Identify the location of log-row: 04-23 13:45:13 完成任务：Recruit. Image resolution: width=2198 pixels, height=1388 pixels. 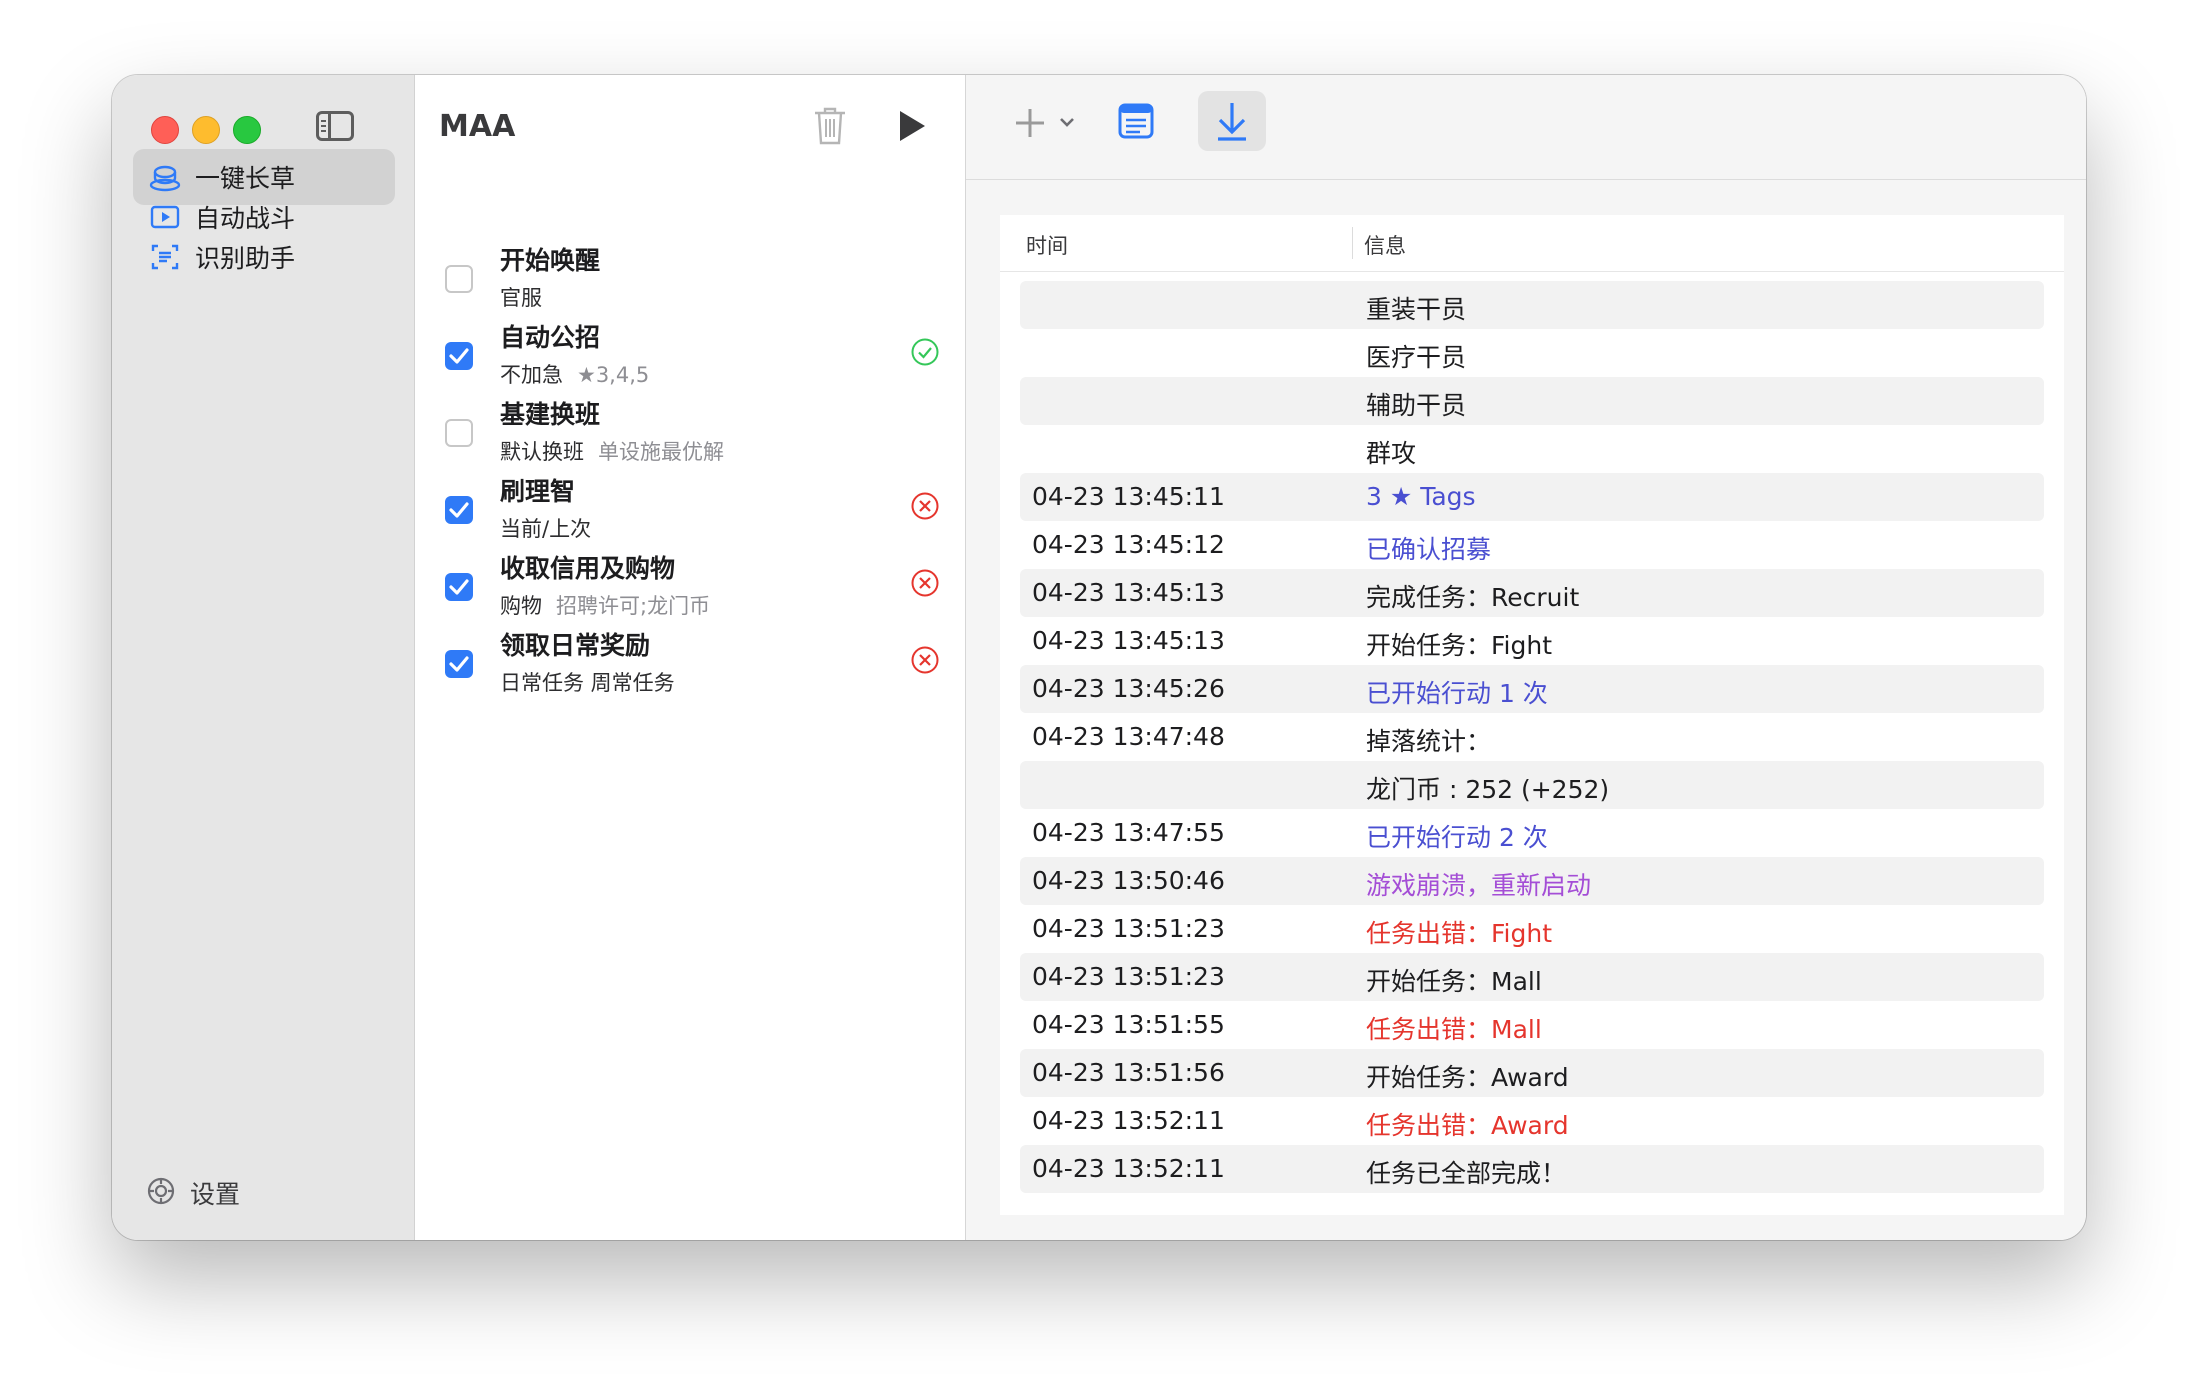
(1532, 593).